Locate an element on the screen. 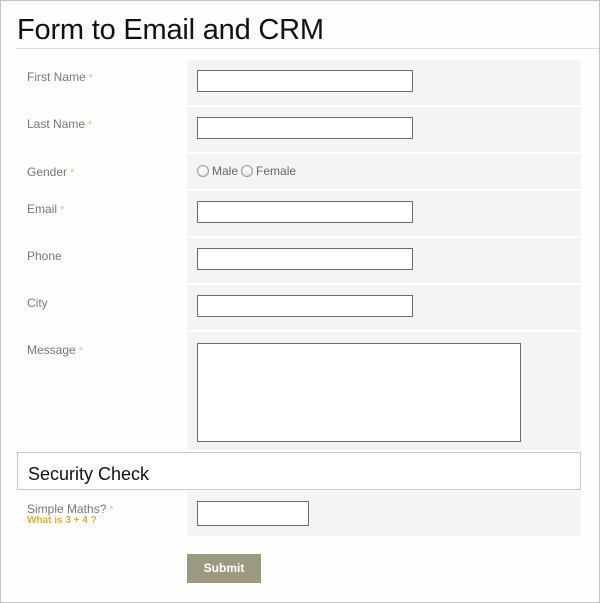 This screenshot has width=600, height=603. city-row: City is located at coordinates (300, 307).